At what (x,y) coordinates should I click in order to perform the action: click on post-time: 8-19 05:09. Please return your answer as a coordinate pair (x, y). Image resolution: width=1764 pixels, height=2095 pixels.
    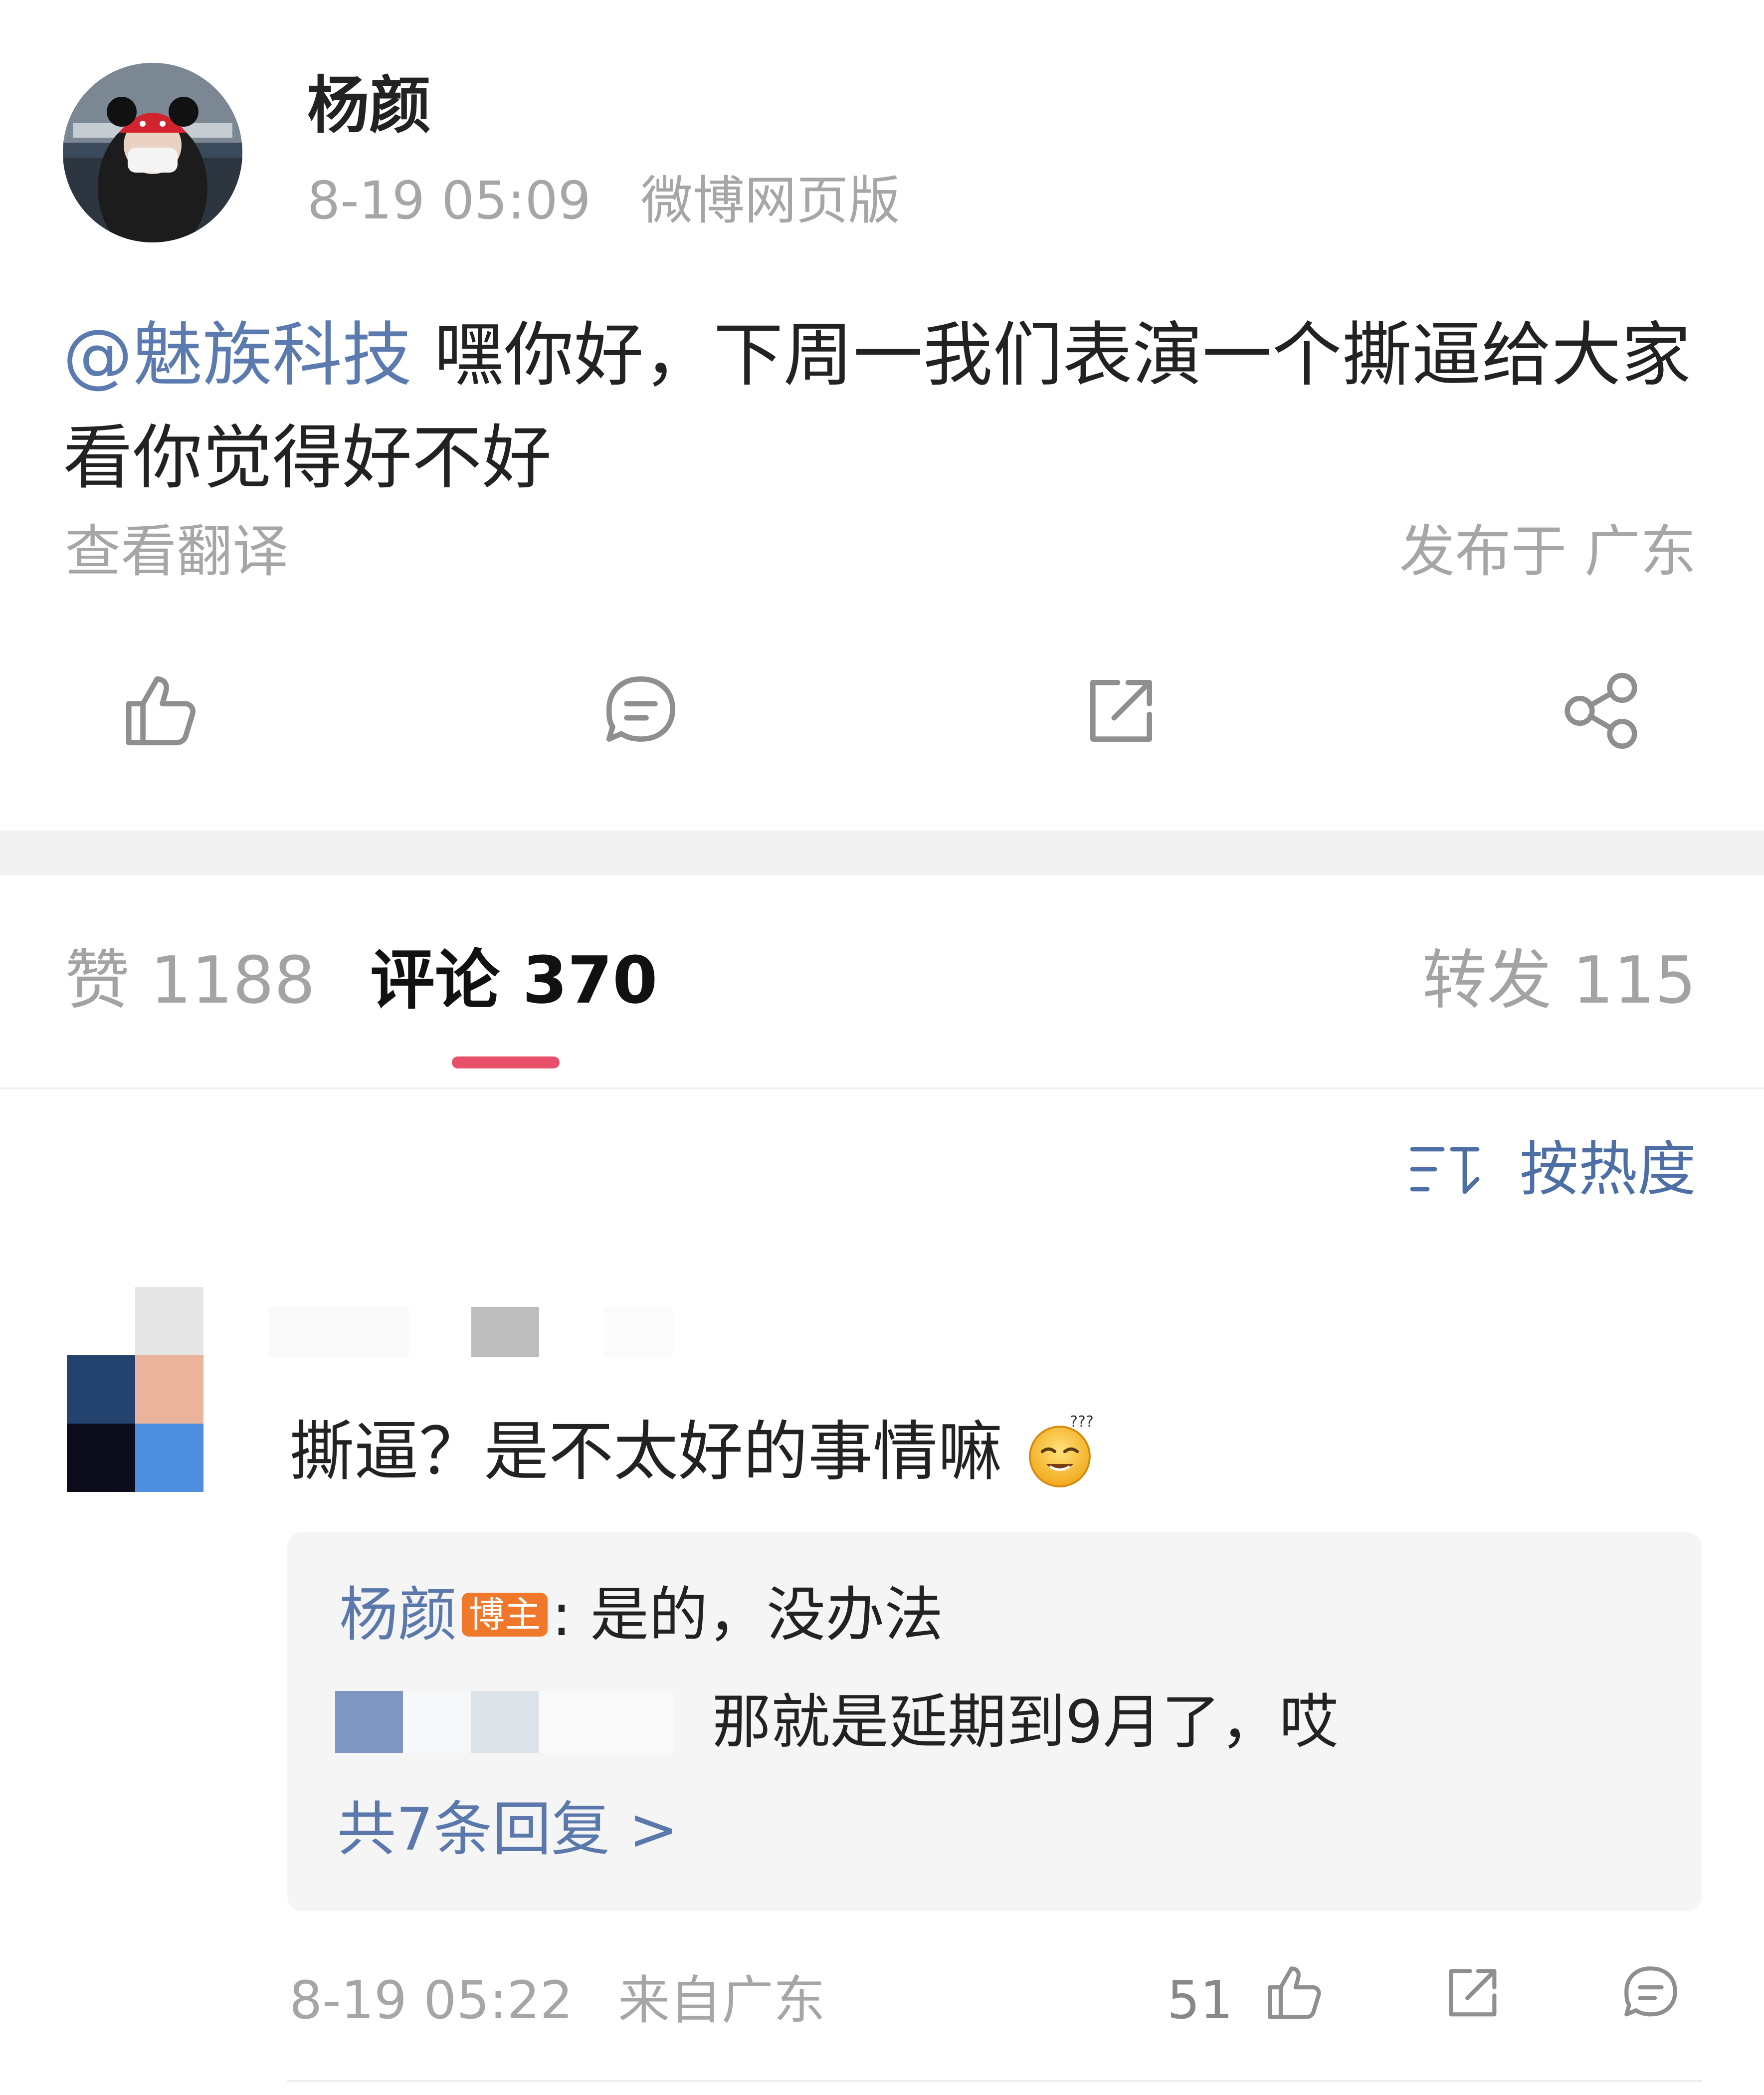
    Looking at the image, I should click on (449, 200).